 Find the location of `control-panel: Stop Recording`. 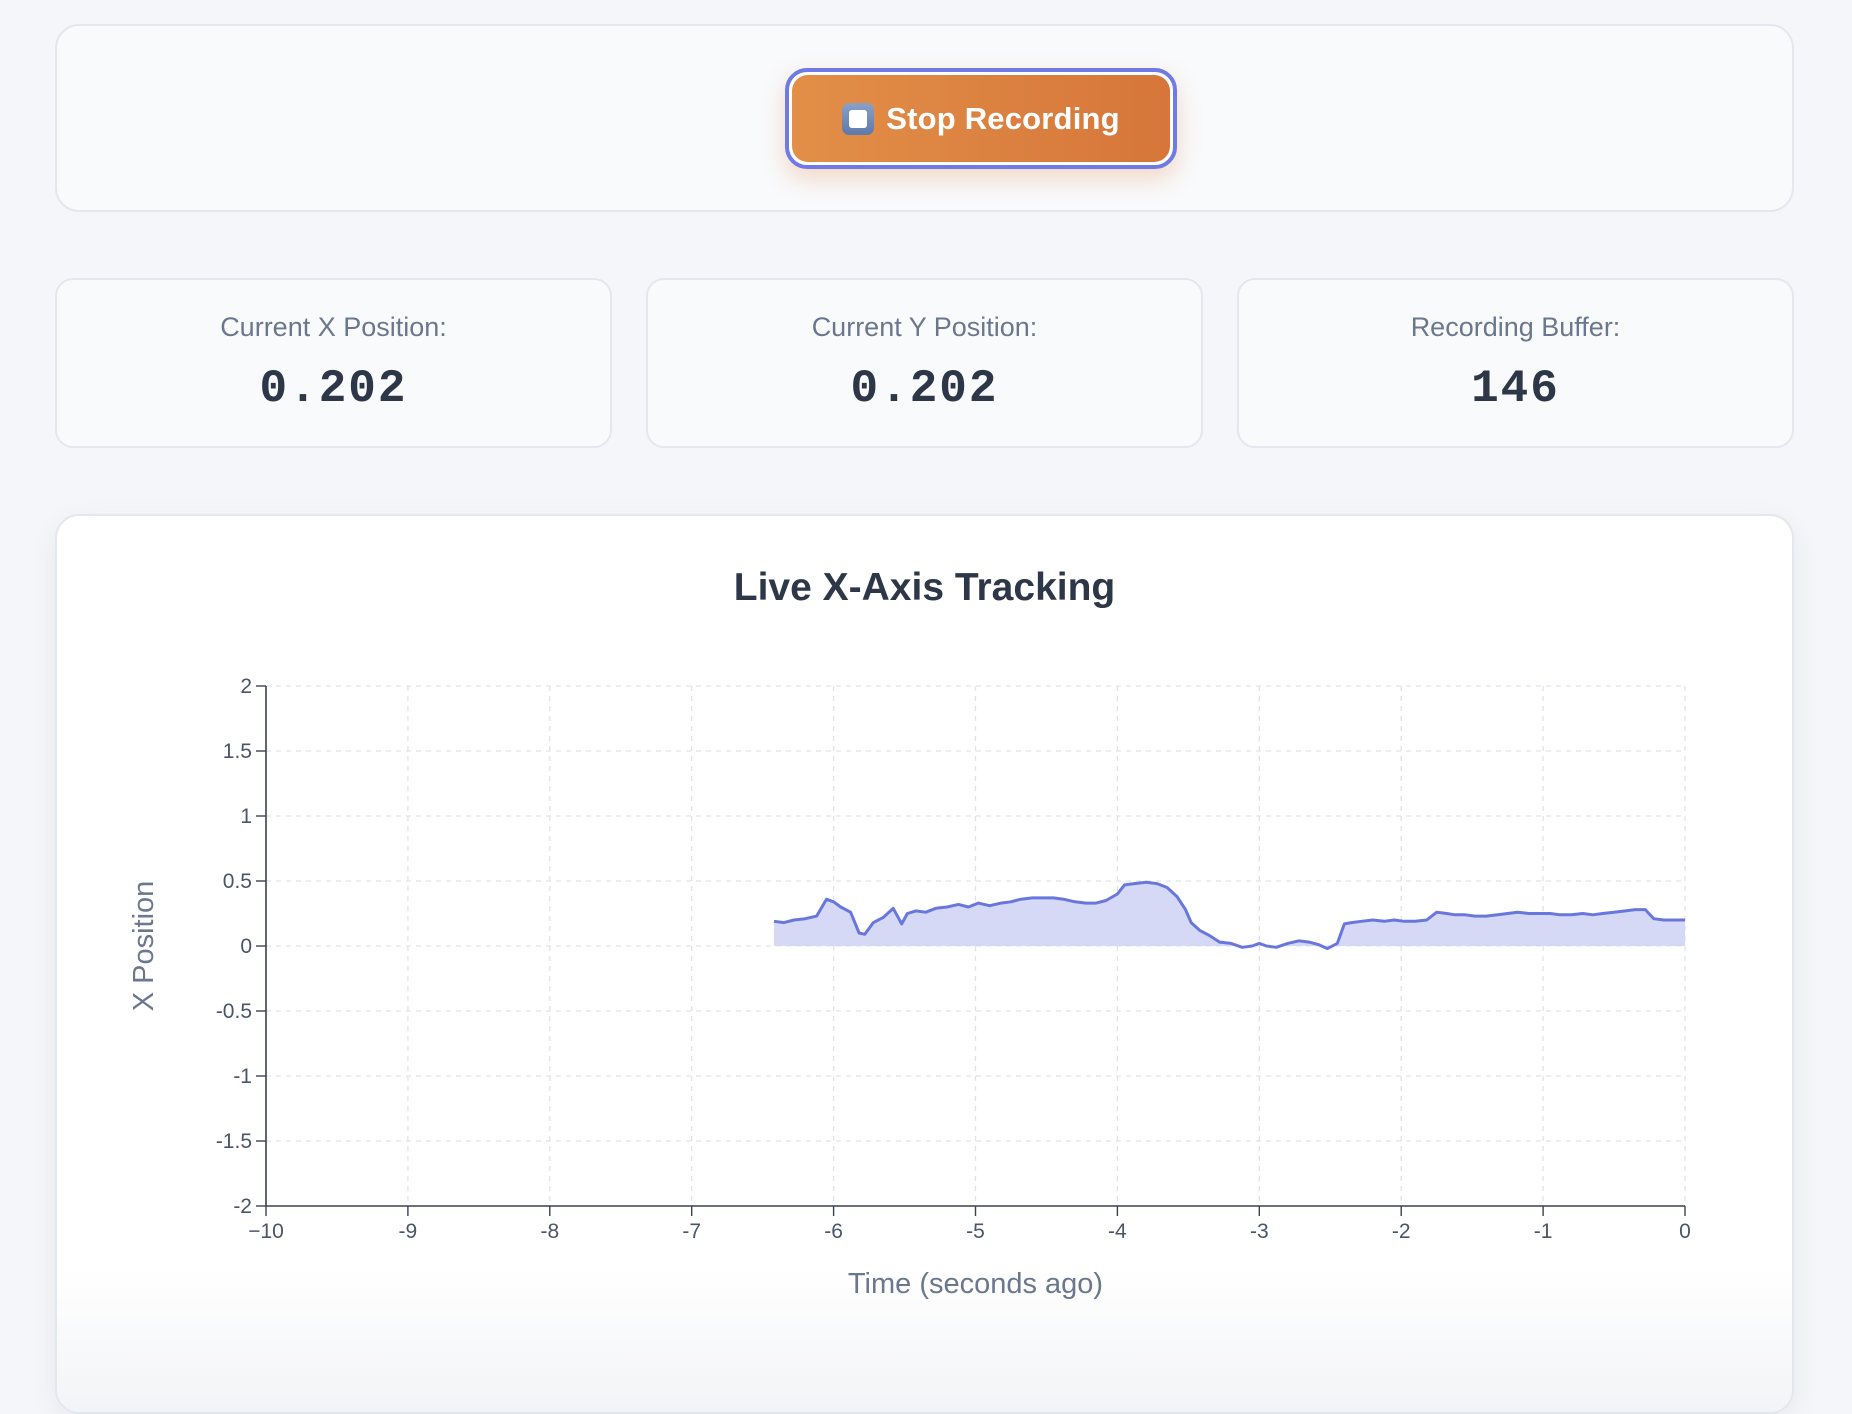

control-panel: Stop Recording is located at coordinates (924, 118).